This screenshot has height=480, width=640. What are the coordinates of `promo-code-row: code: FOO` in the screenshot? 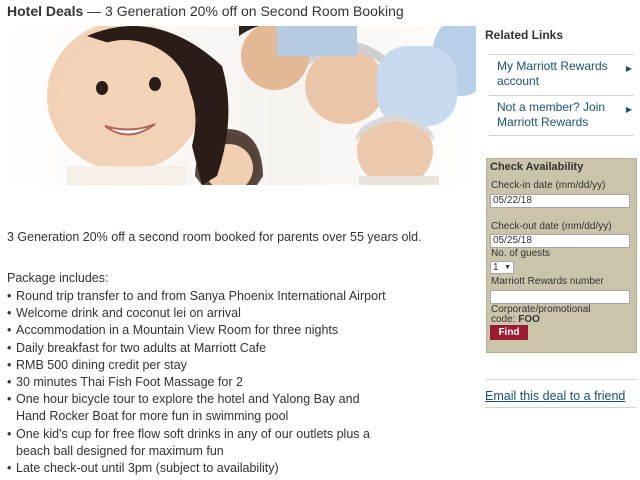 It's located at (515, 319).